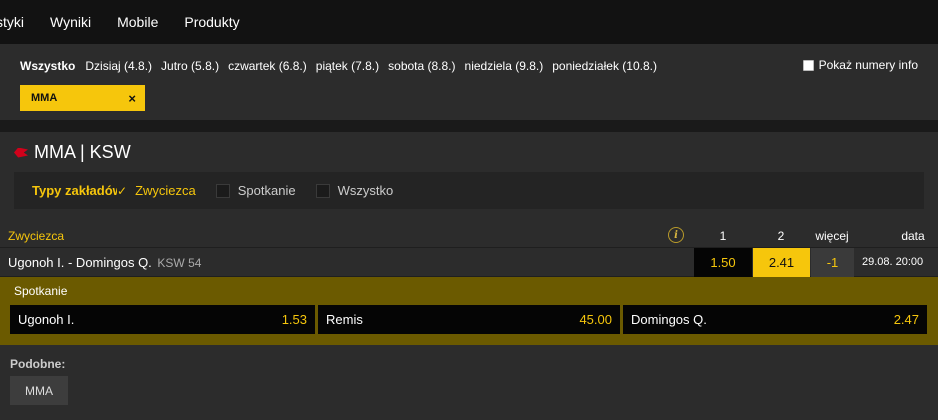 The height and width of the screenshot is (420, 938). Describe the element at coordinates (47, 66) in the screenshot. I see `day-filter-all: Wszystko` at that location.